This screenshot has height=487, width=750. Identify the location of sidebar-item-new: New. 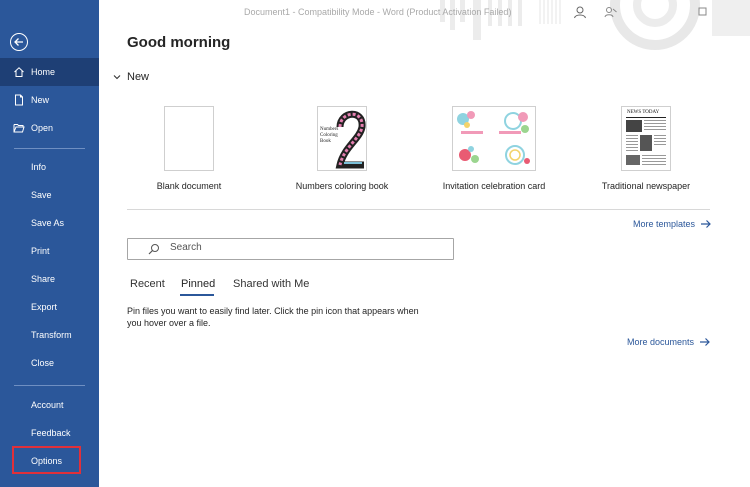
(49, 100).